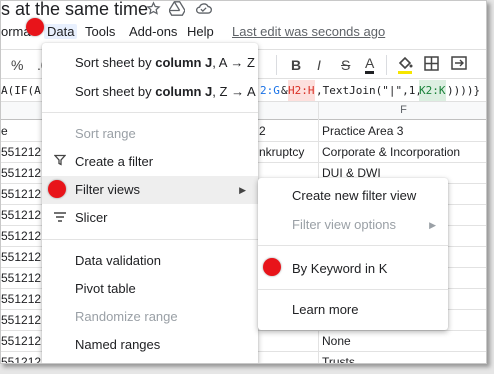 This screenshot has height=374, width=494. What do you see at coordinates (105, 288) in the screenshot?
I see `menu-item-label: Pivot table` at bounding box center [105, 288].